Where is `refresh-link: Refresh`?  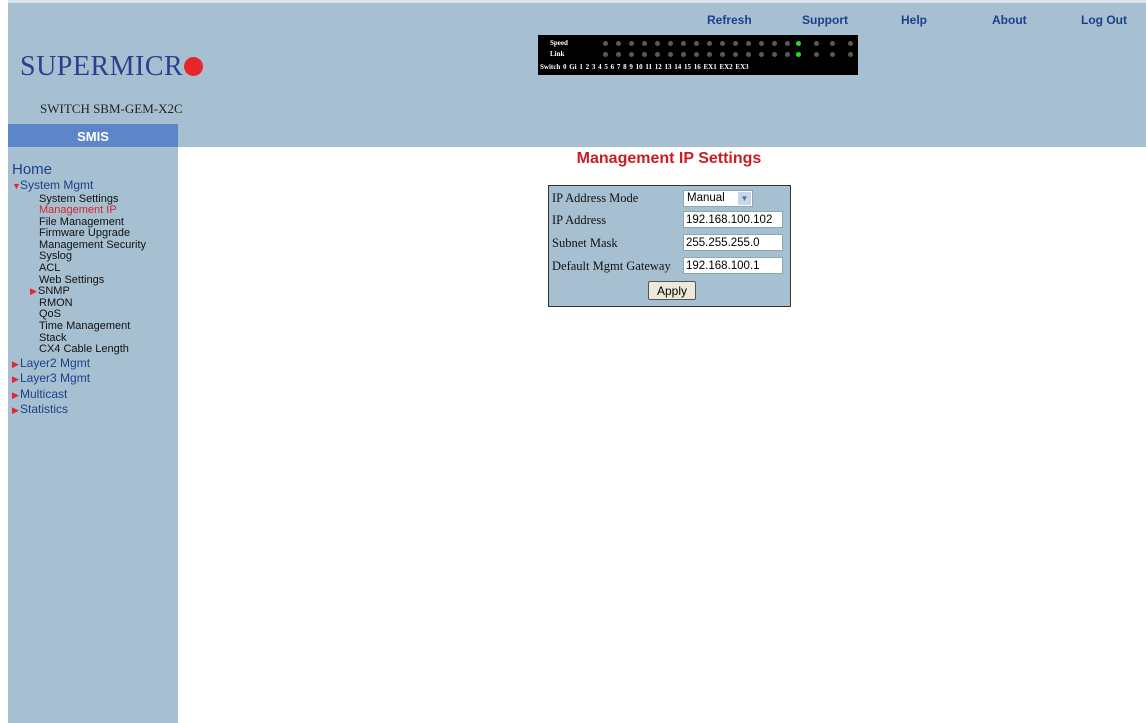
refresh-link: Refresh is located at coordinates (729, 20).